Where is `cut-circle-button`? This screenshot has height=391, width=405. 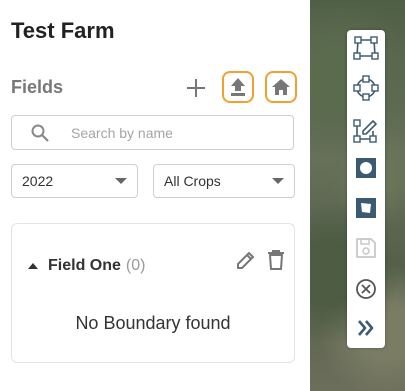
cut-circle-button is located at coordinates (366, 168).